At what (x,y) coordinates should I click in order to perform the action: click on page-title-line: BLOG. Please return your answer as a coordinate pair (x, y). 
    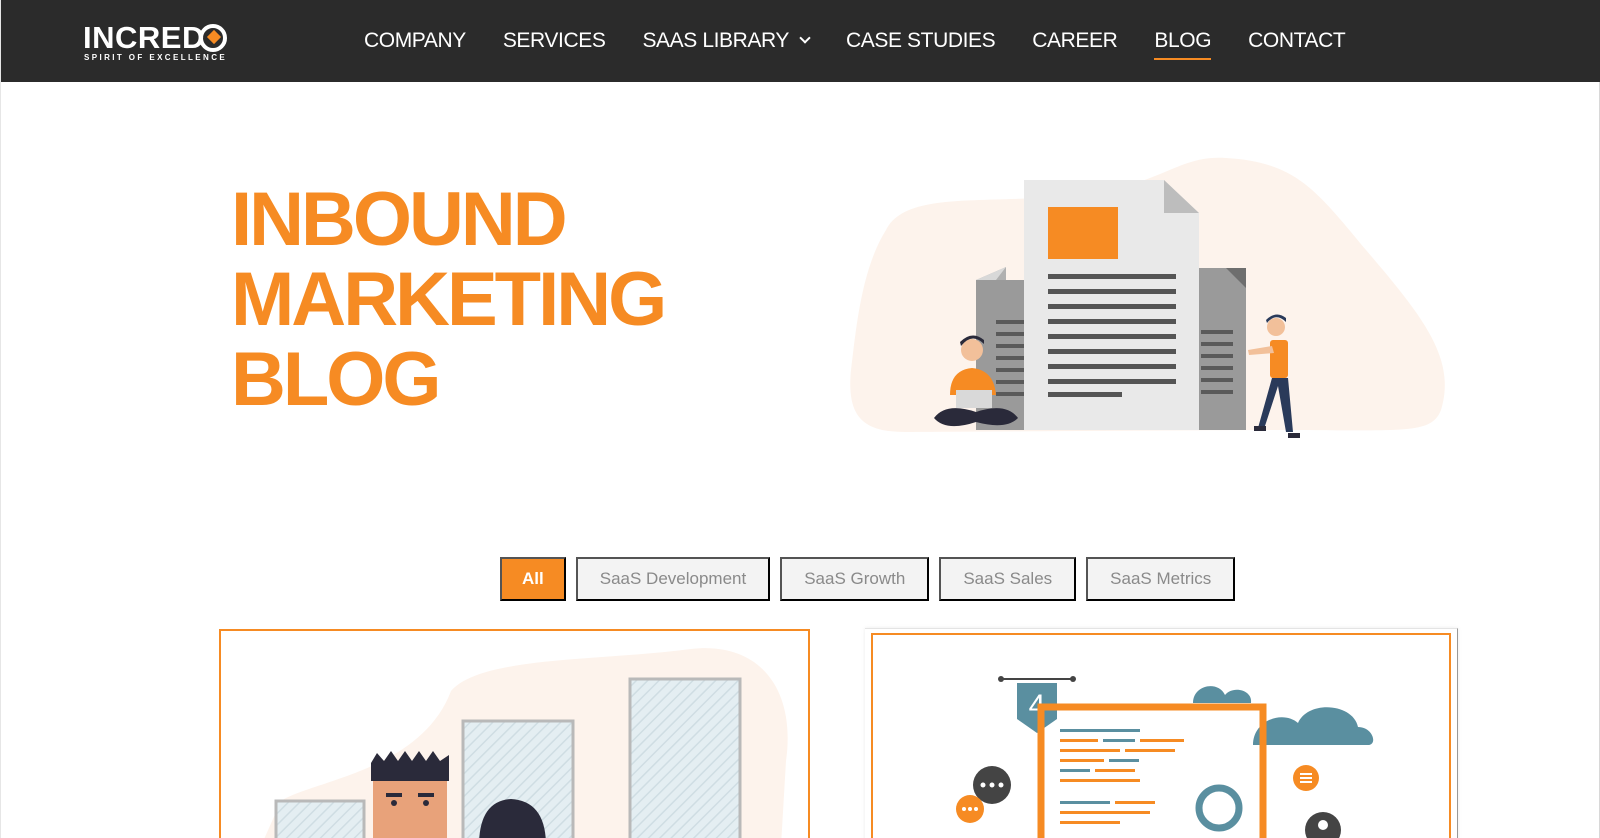
    Looking at the image, I should click on (336, 379).